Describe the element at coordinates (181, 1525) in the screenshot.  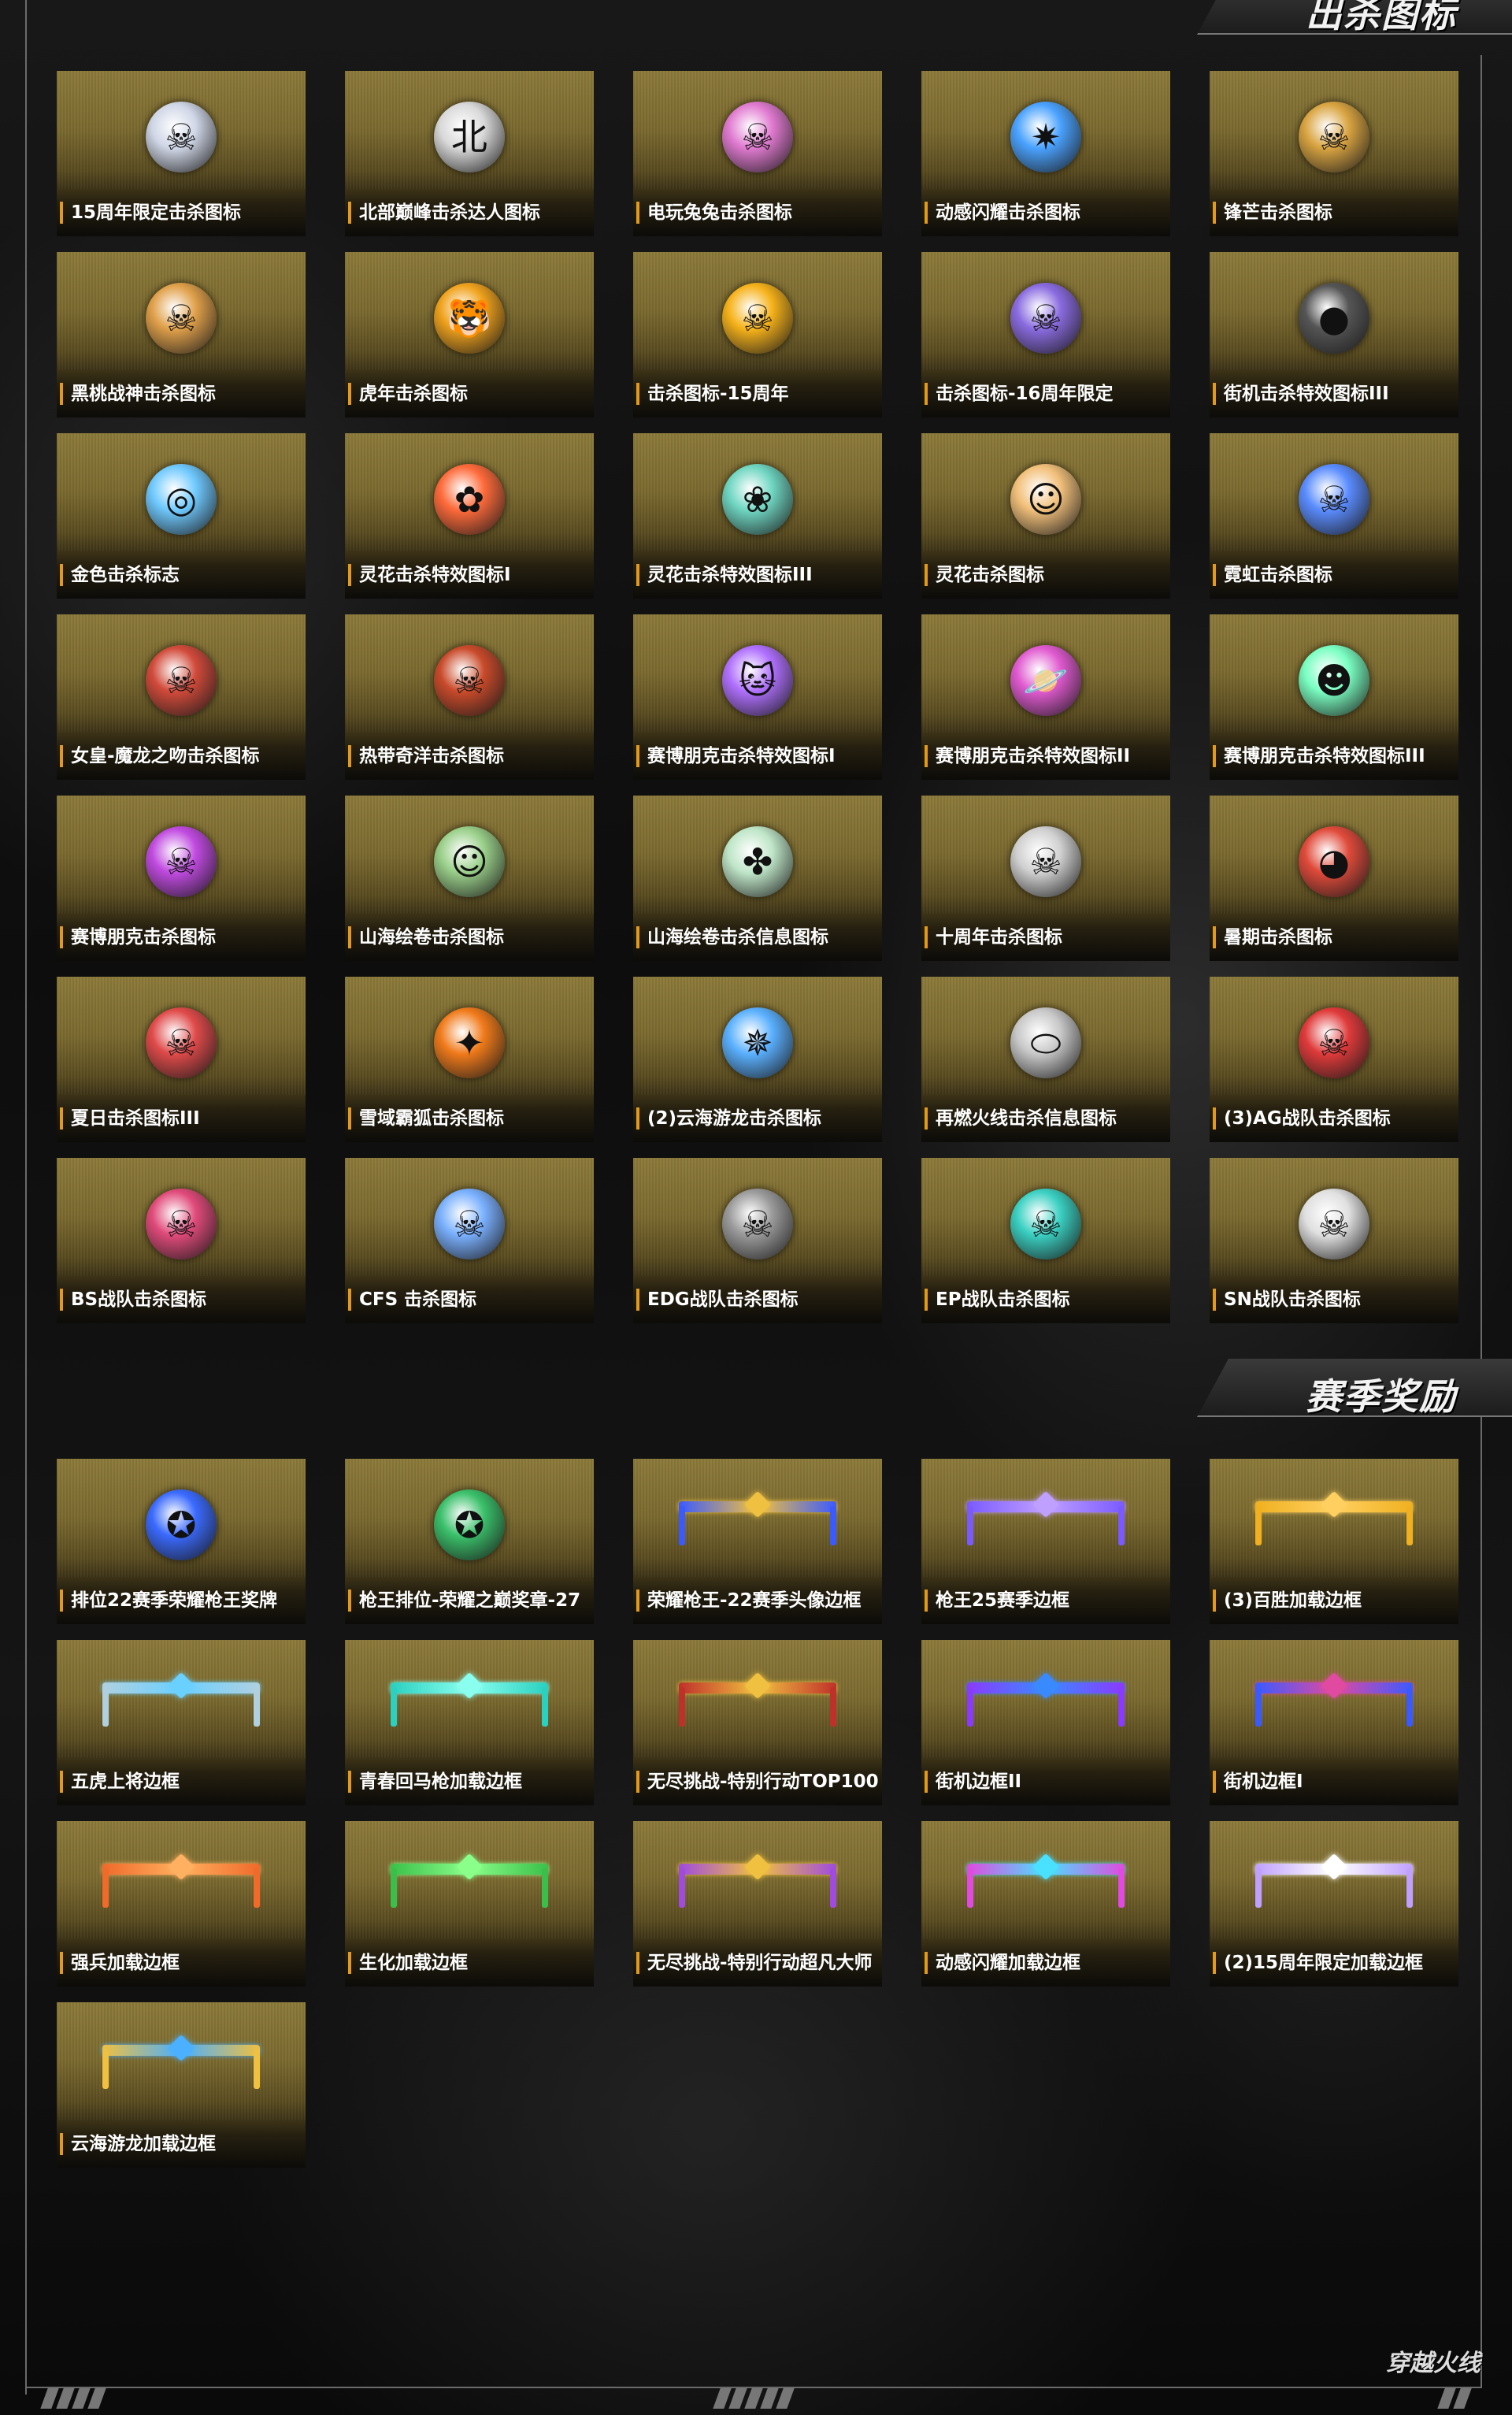
I see `blue-gem-medal-icon: ✪` at that location.